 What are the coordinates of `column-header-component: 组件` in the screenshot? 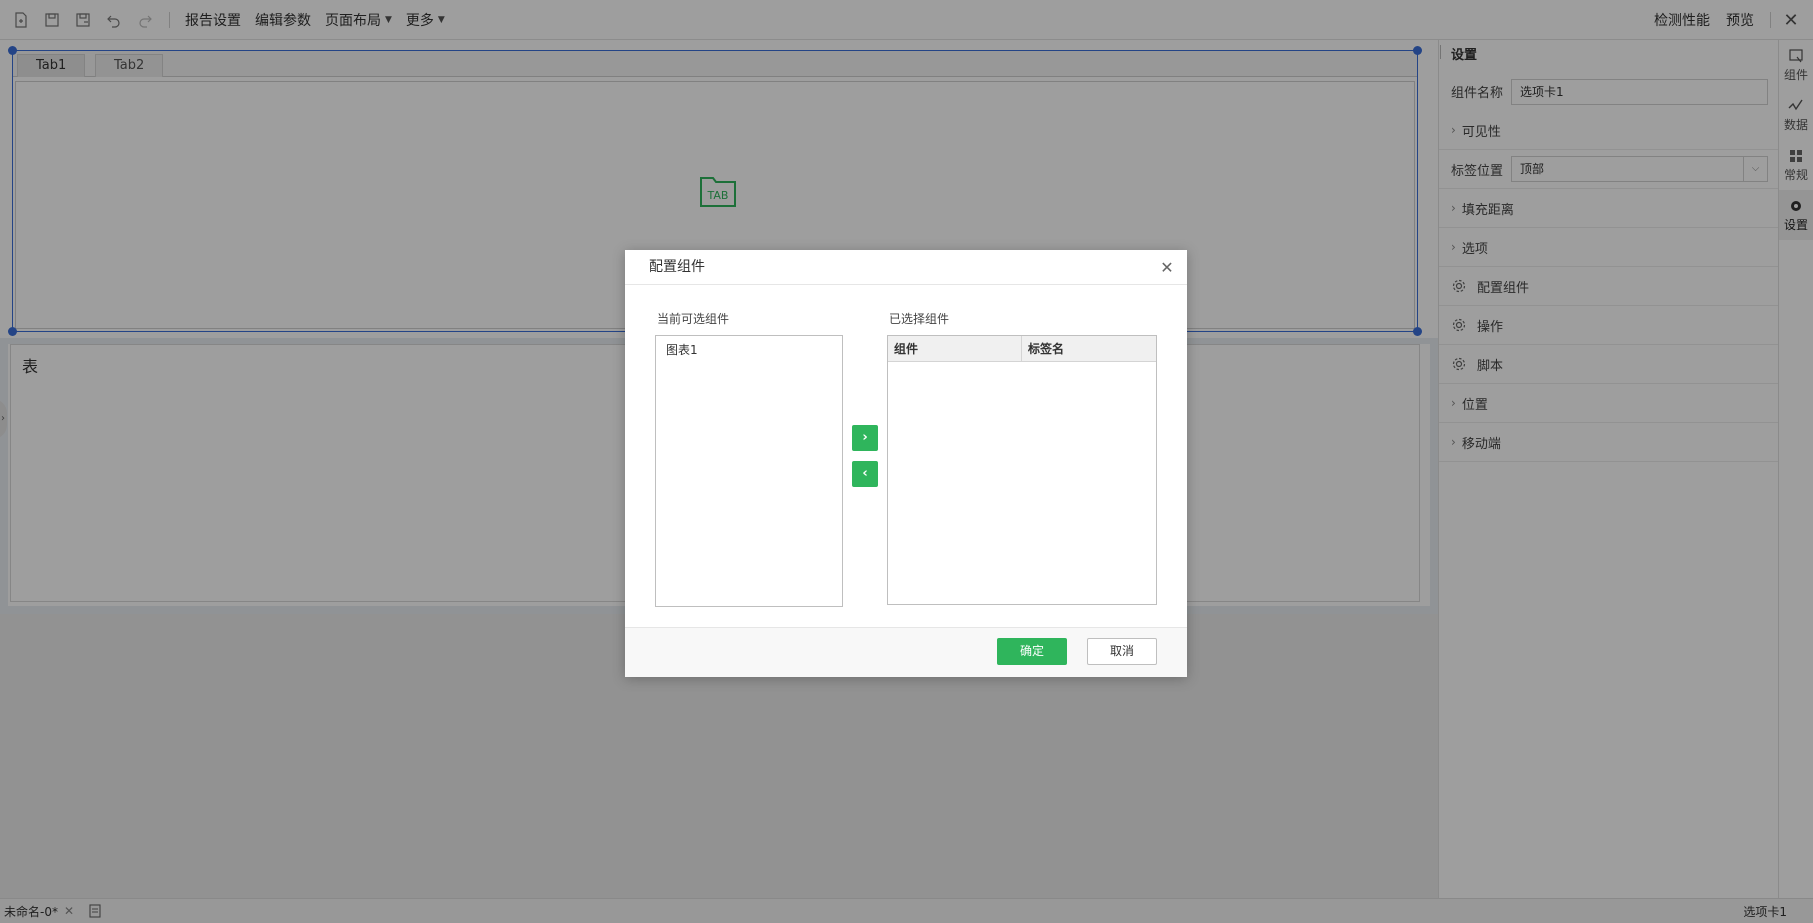 It's located at (955, 348).